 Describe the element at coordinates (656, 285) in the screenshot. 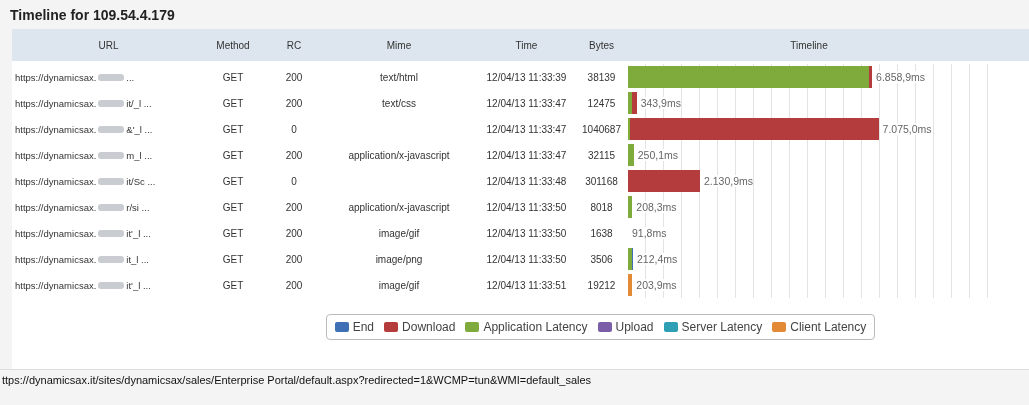

I see `duration-label: 203,9ms` at that location.